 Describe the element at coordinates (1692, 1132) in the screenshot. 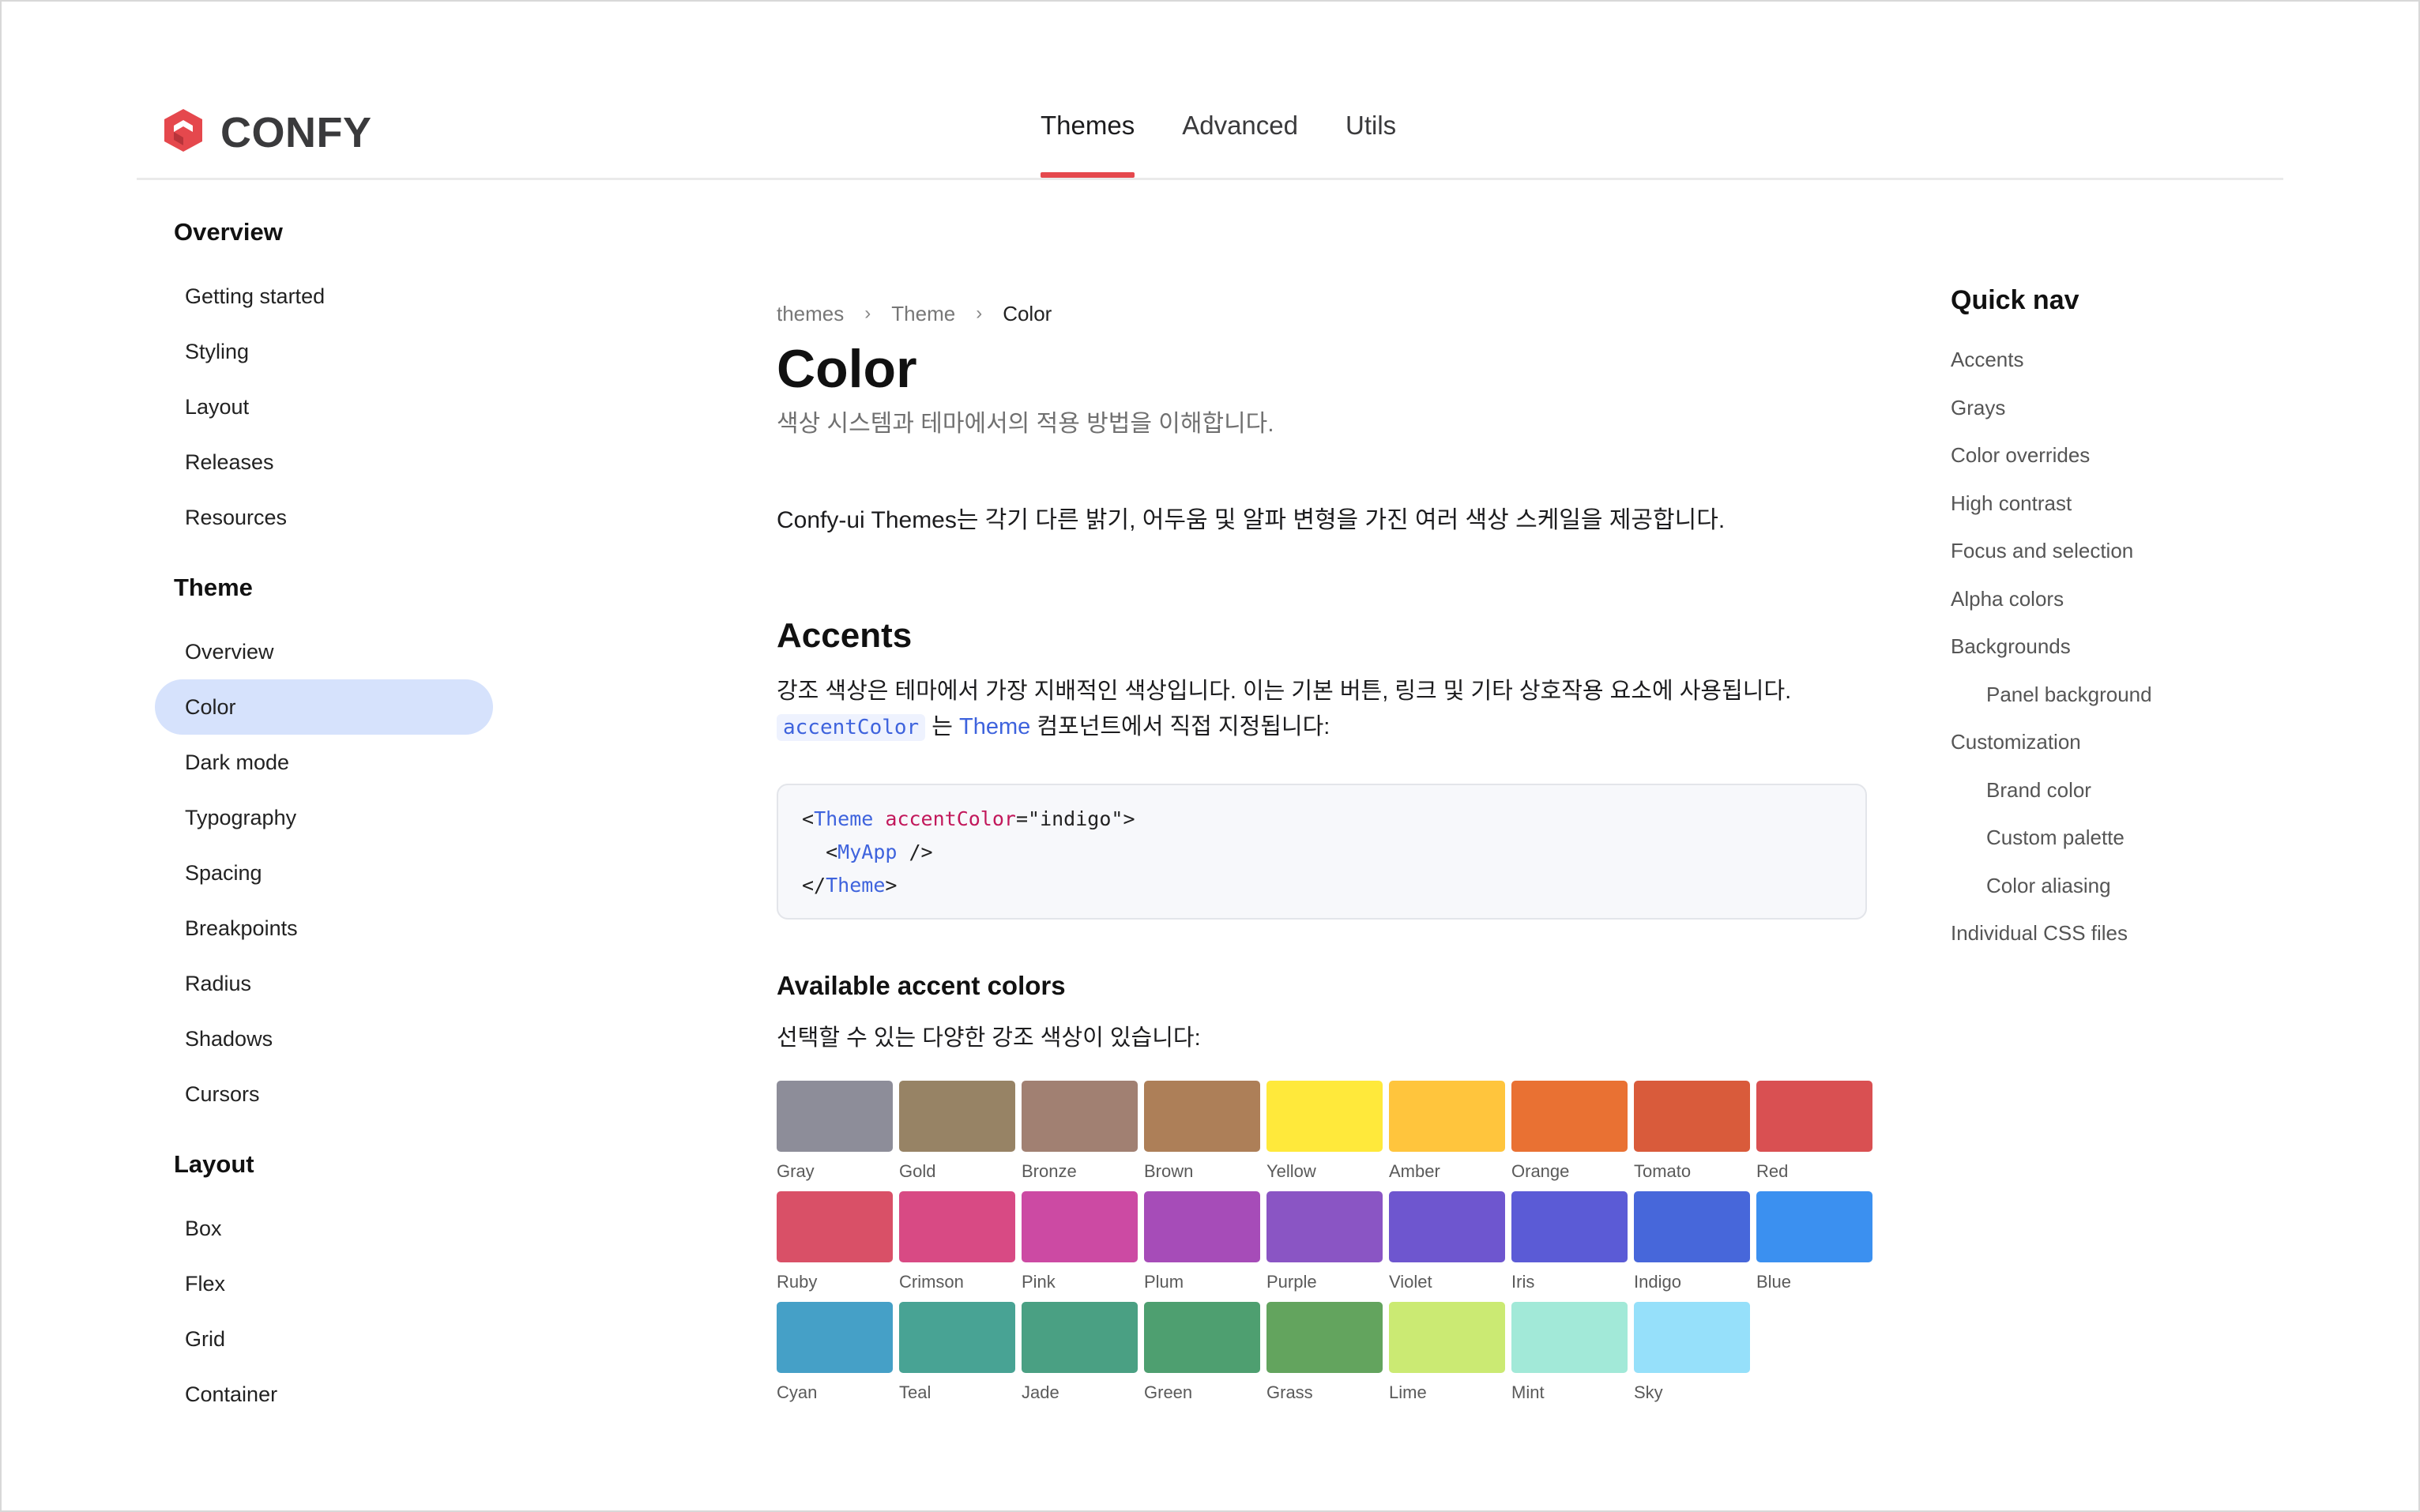

I see `color-swatch-tomato: Tomato` at that location.